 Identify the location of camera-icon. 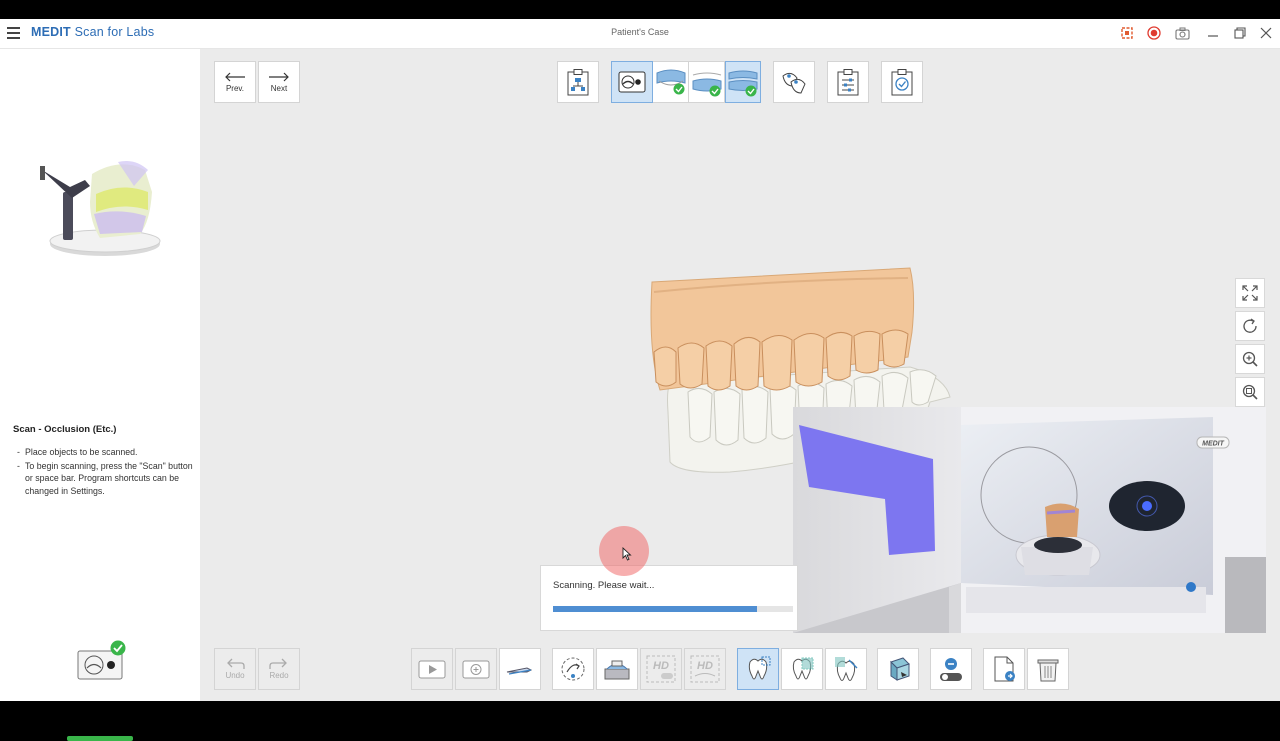
(1182, 33).